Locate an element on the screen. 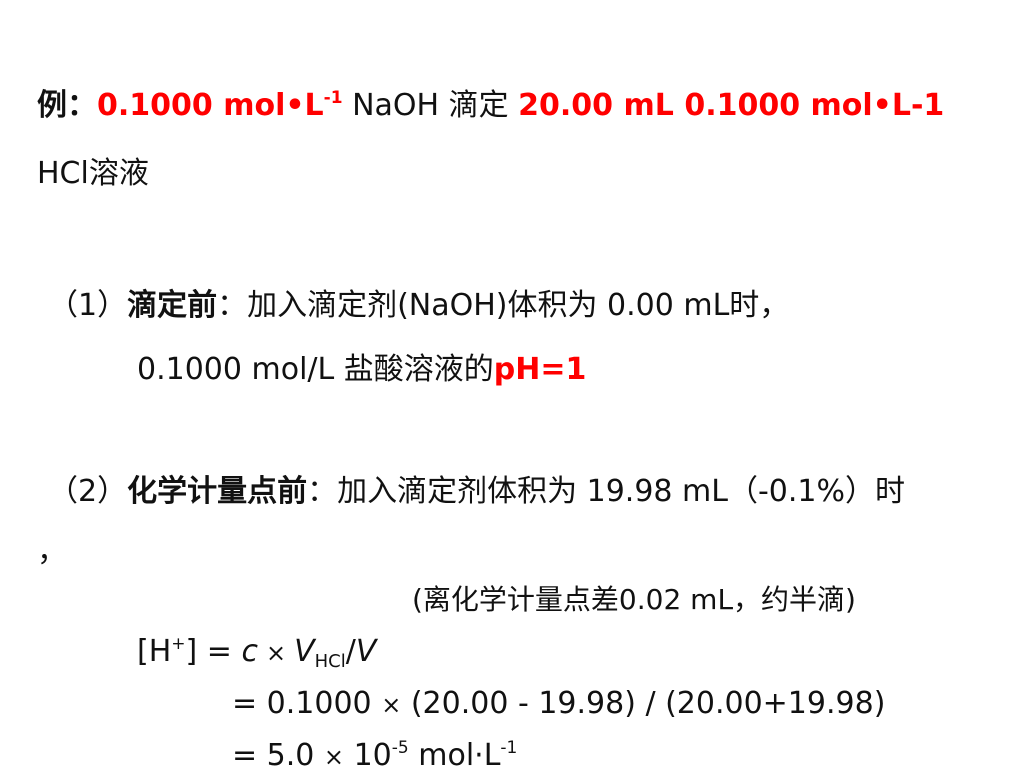 The width and height of the screenshot is (1024, 775). step1-ph-result: pH=1 is located at coordinates (540, 369).